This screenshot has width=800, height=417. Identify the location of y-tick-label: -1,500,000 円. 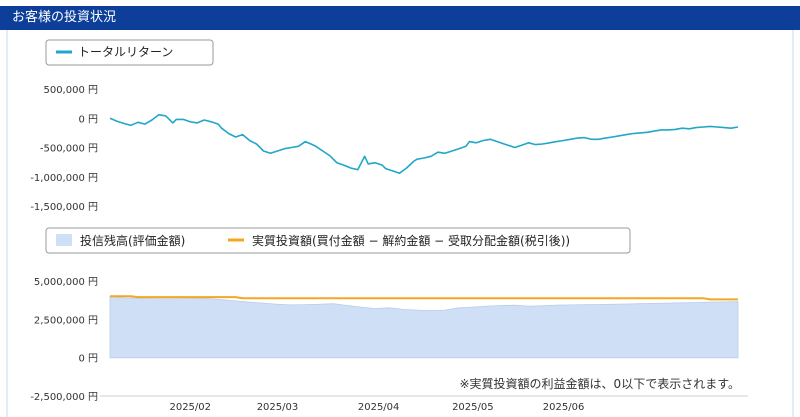
(64, 207).